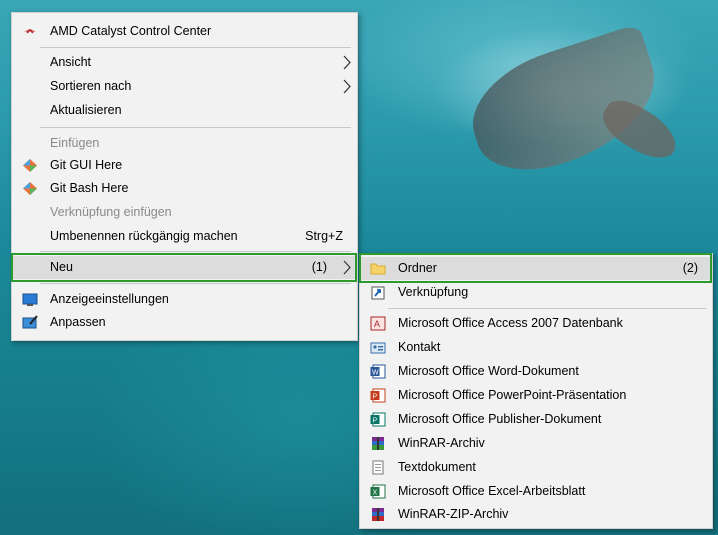 The width and height of the screenshot is (718, 535). I want to click on submenu-item-label: Kontakt, so click(419, 347).